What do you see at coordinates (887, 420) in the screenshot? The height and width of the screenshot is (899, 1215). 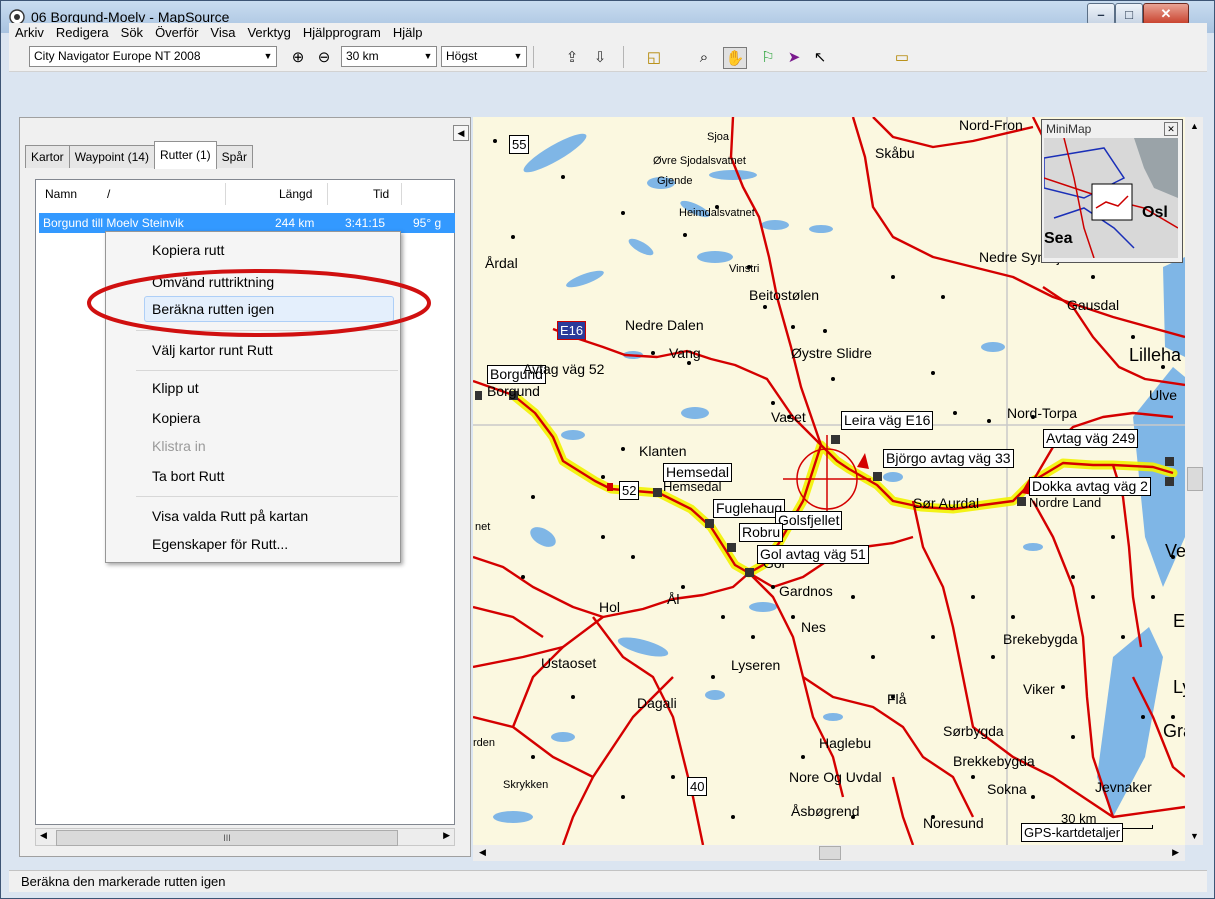 I see `waypoint-label: Leira väg E16` at bounding box center [887, 420].